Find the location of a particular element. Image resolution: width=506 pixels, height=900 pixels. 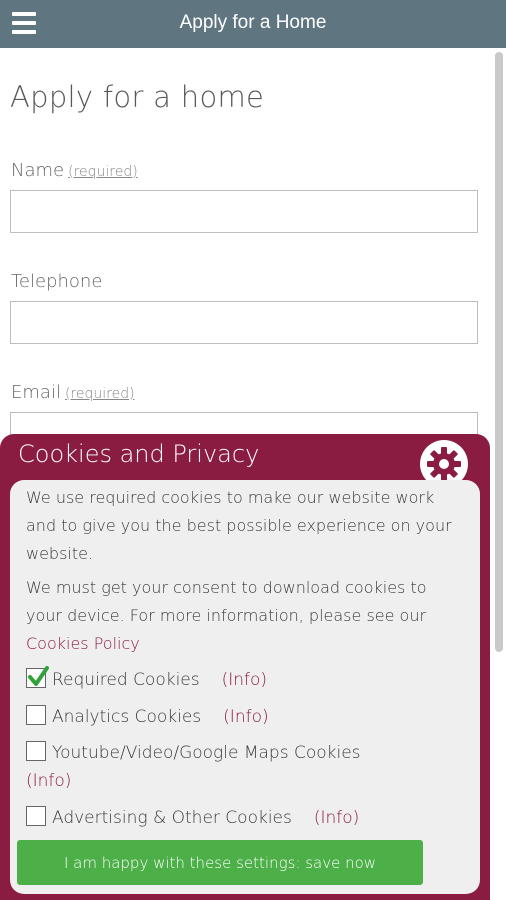

advertising-cookies-info-link: (Info) is located at coordinates (336, 818).